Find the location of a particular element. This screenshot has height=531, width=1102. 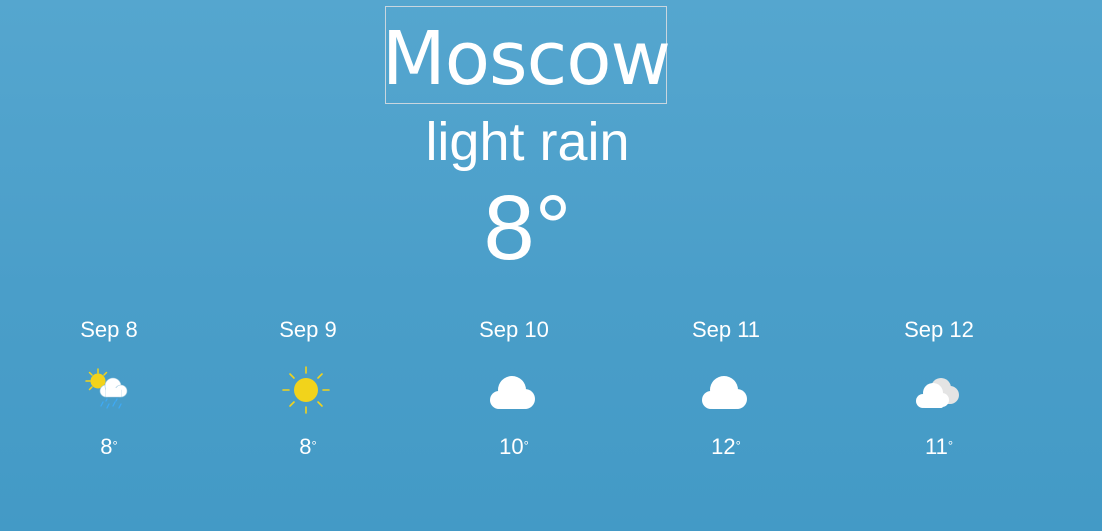

forecast-temp: 12° is located at coordinates (726, 446).